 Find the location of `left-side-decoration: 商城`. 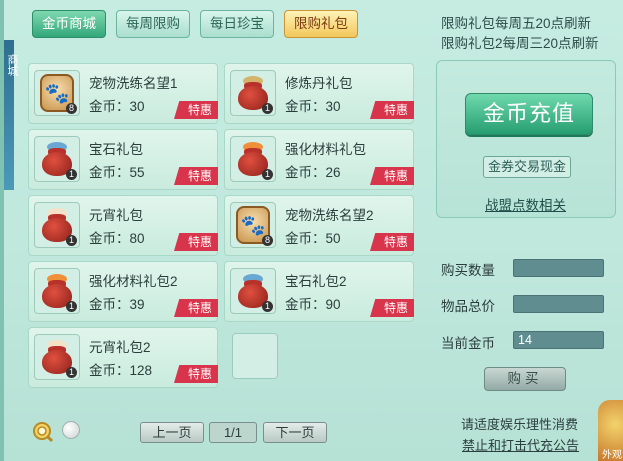

left-side-decoration: 商城 is located at coordinates (11, 115).